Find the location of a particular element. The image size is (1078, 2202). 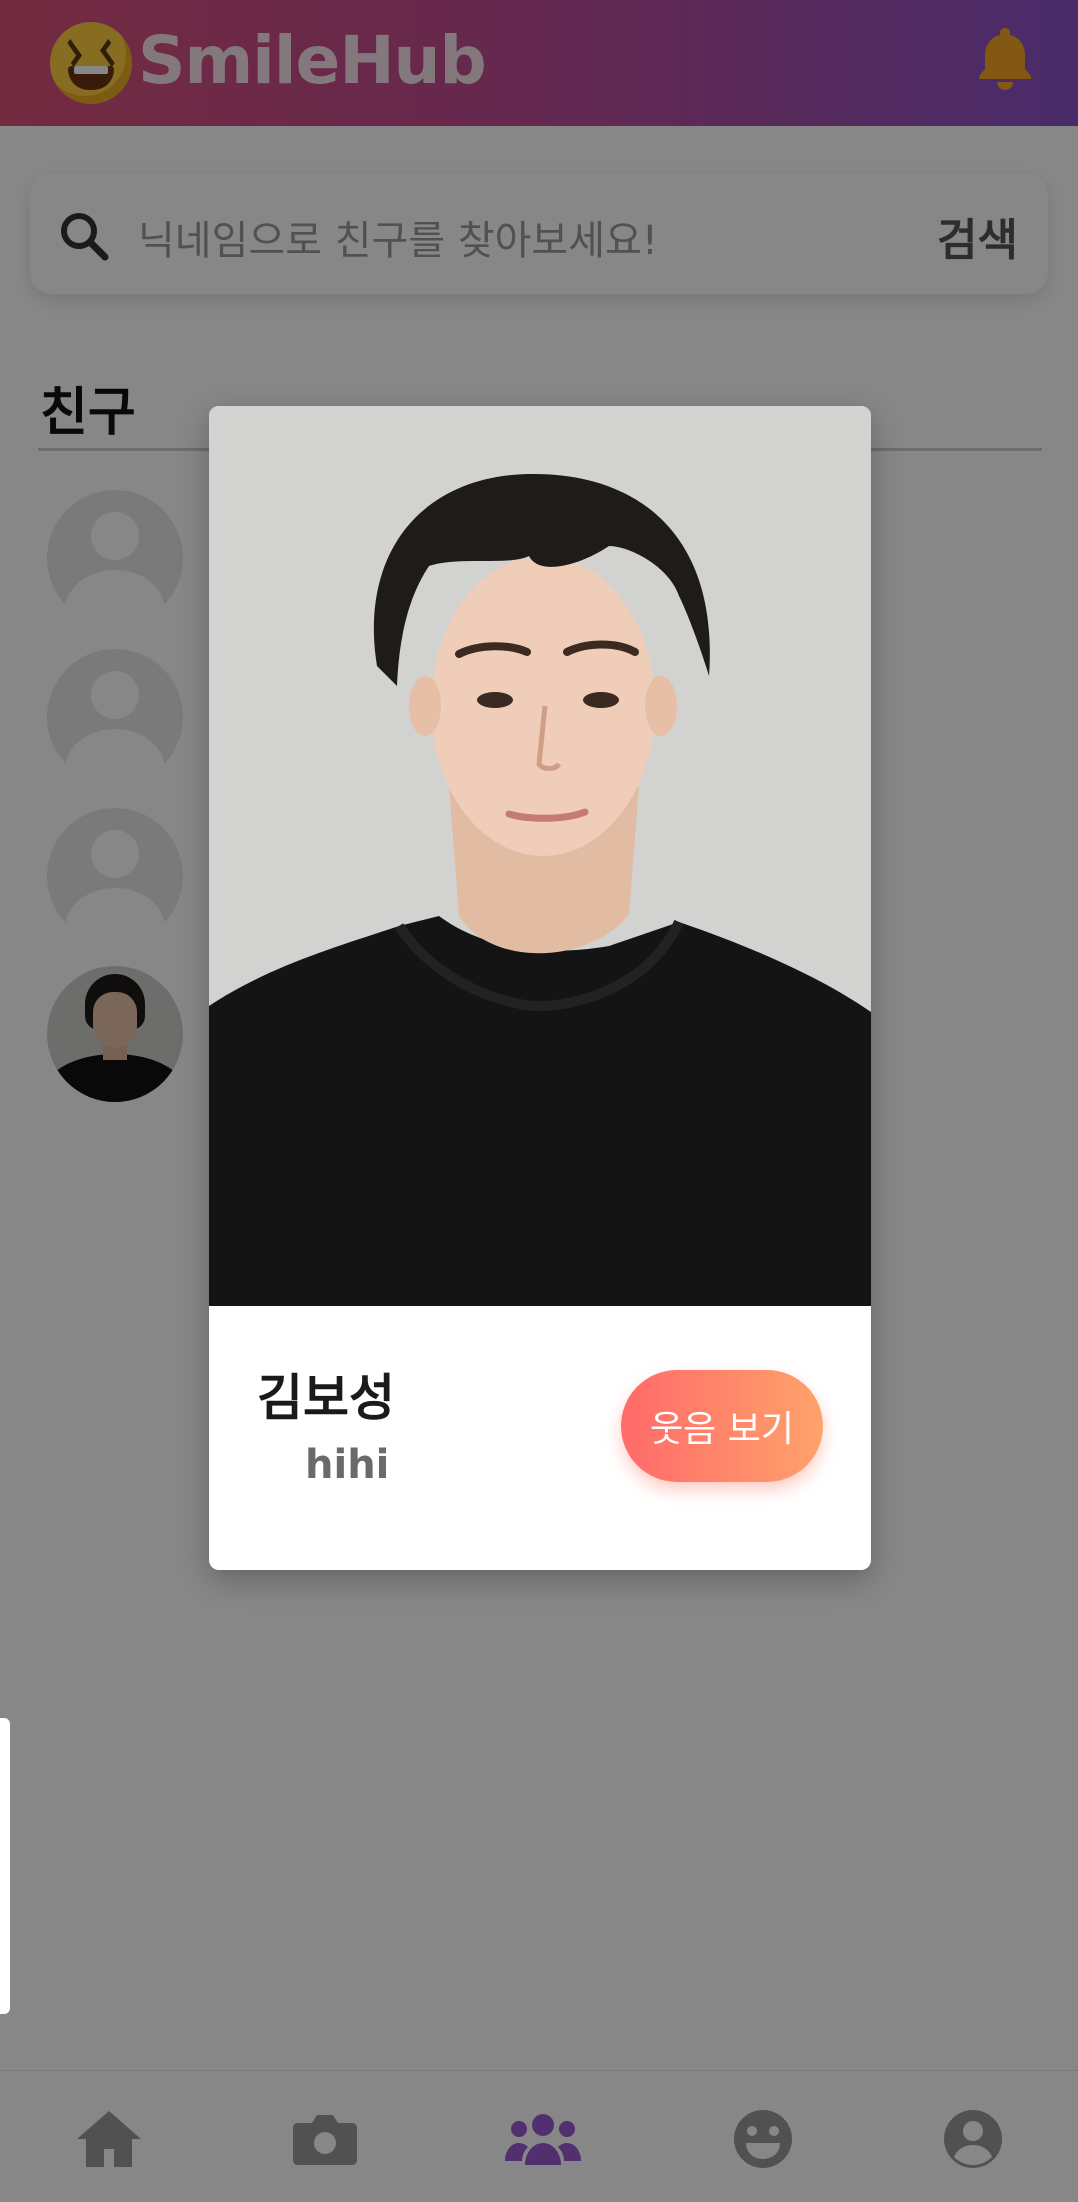

side-drawer-handle is located at coordinates (5, 1866).